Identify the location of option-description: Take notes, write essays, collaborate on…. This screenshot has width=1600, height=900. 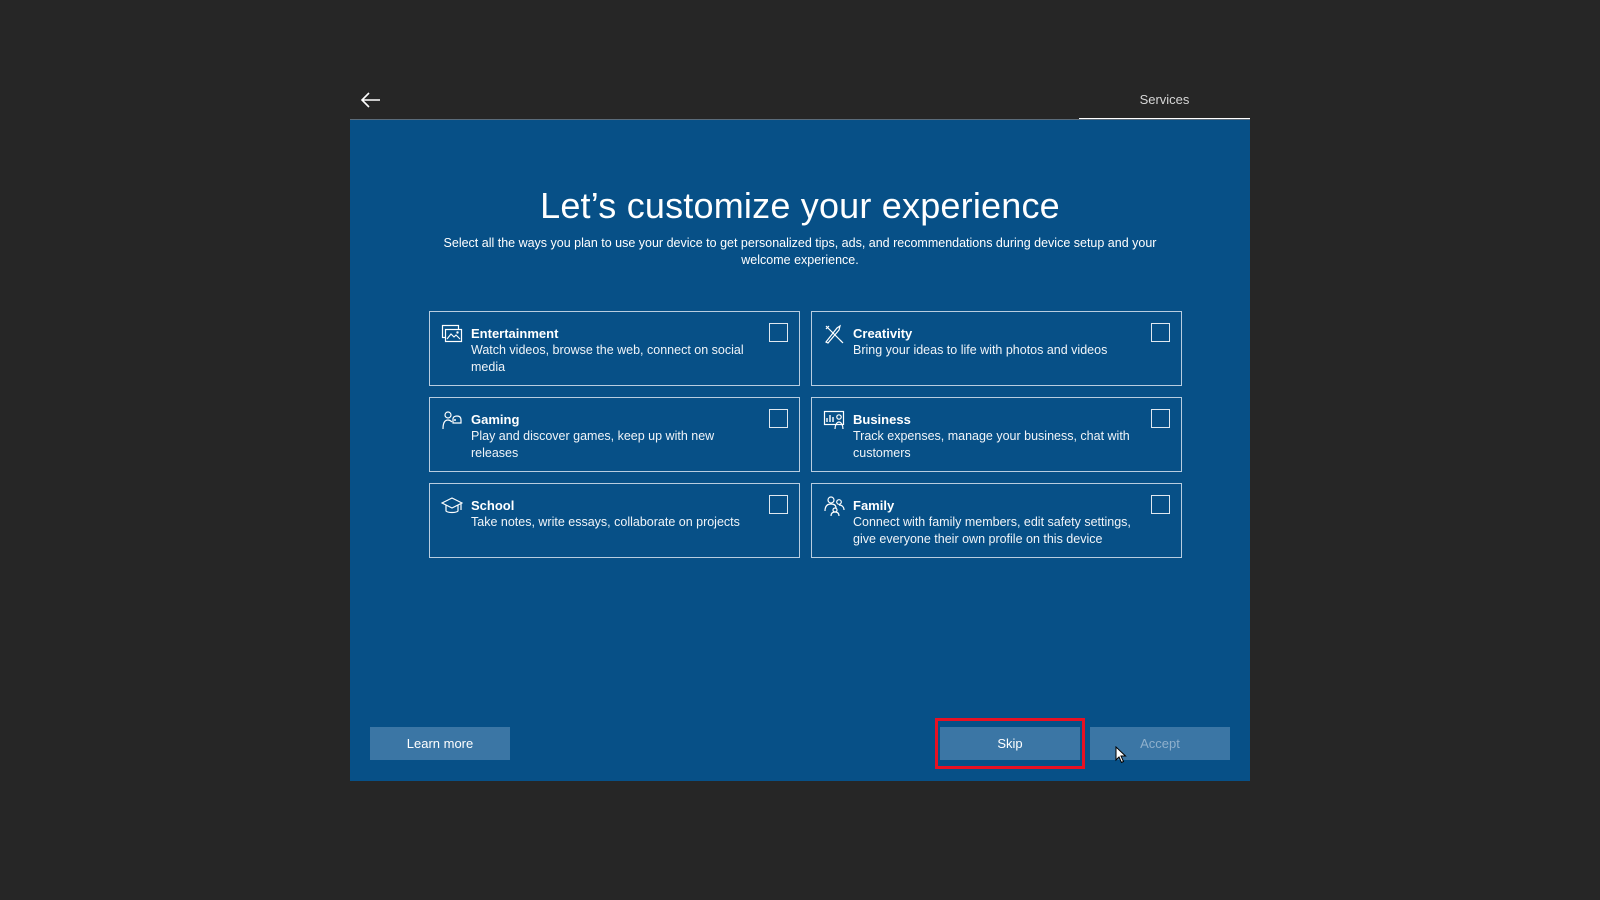
(605, 522).